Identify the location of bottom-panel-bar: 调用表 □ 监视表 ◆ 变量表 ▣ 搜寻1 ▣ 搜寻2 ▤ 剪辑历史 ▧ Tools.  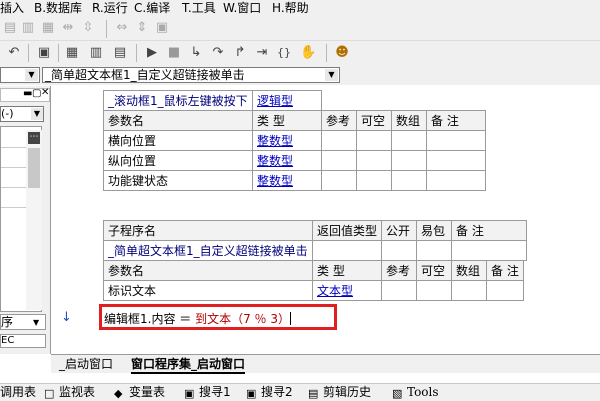
(300, 392).